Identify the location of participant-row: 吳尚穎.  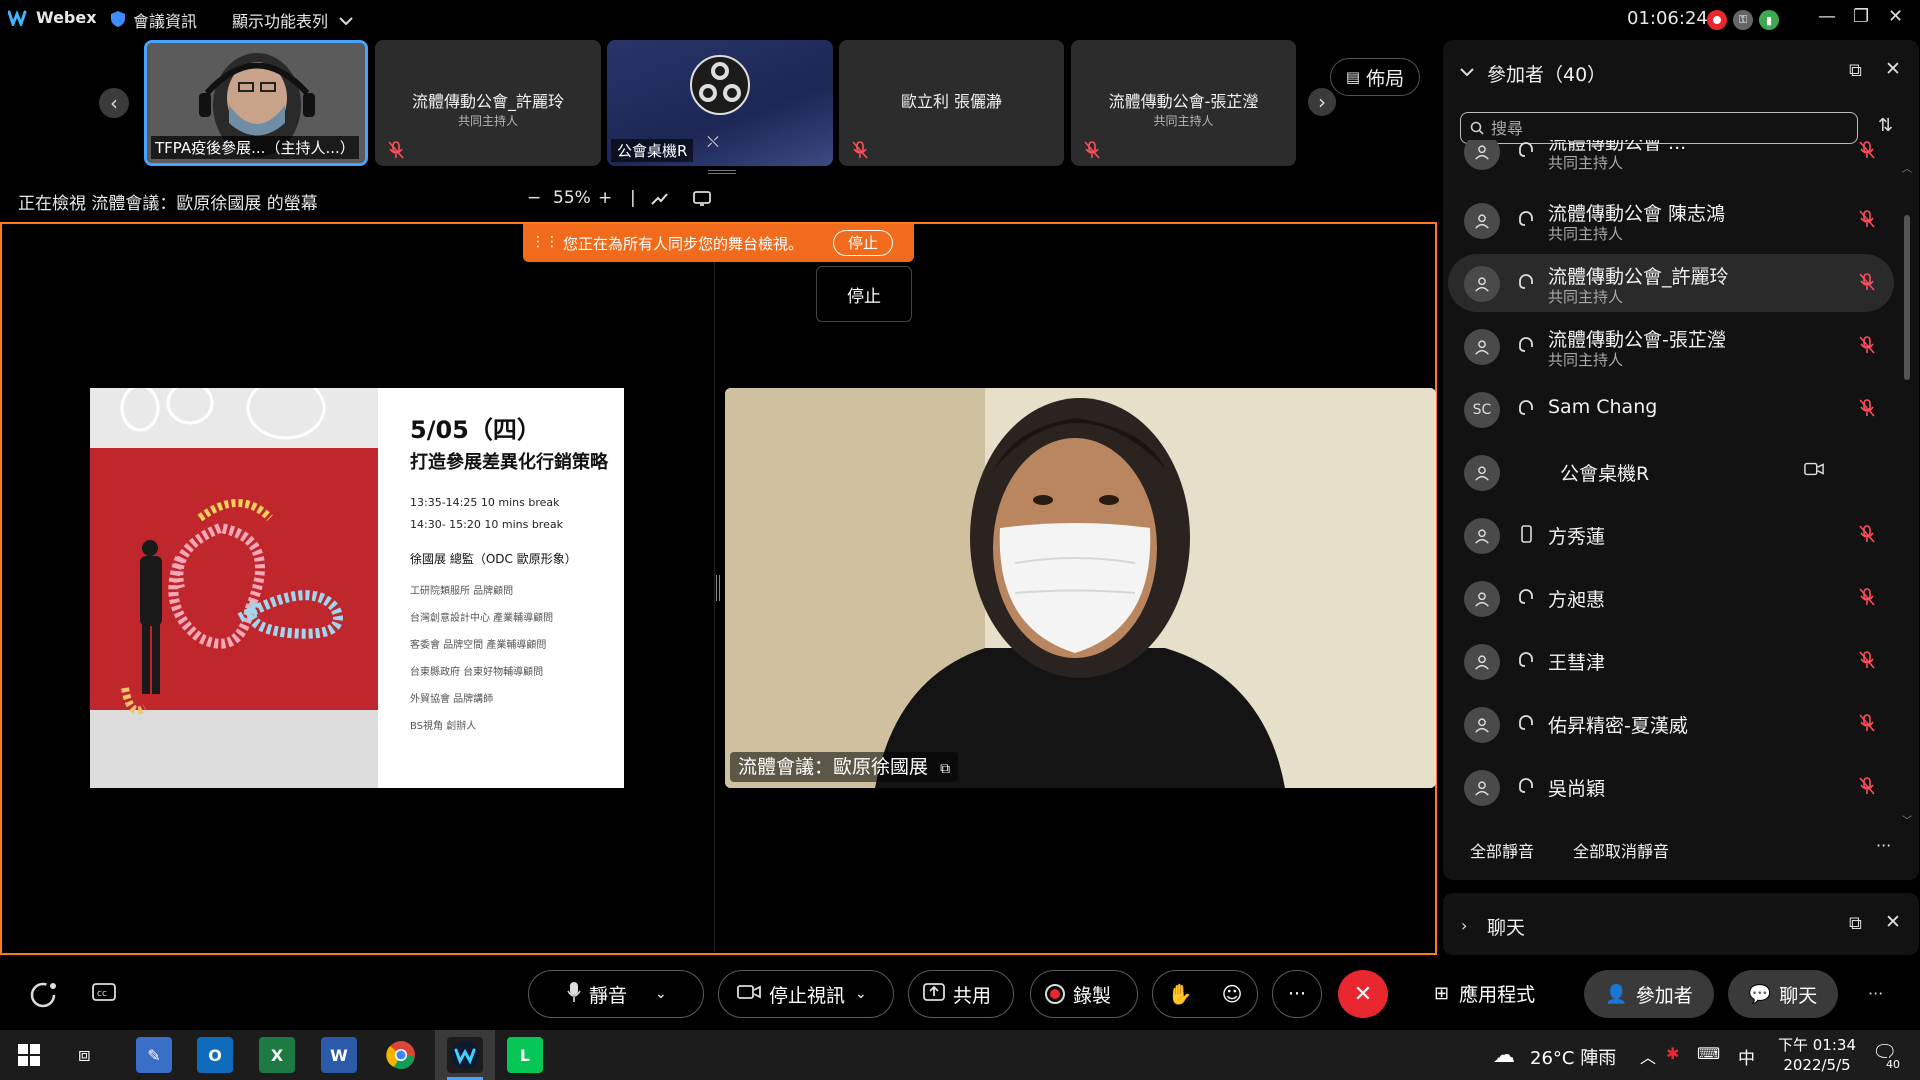
(1671, 787).